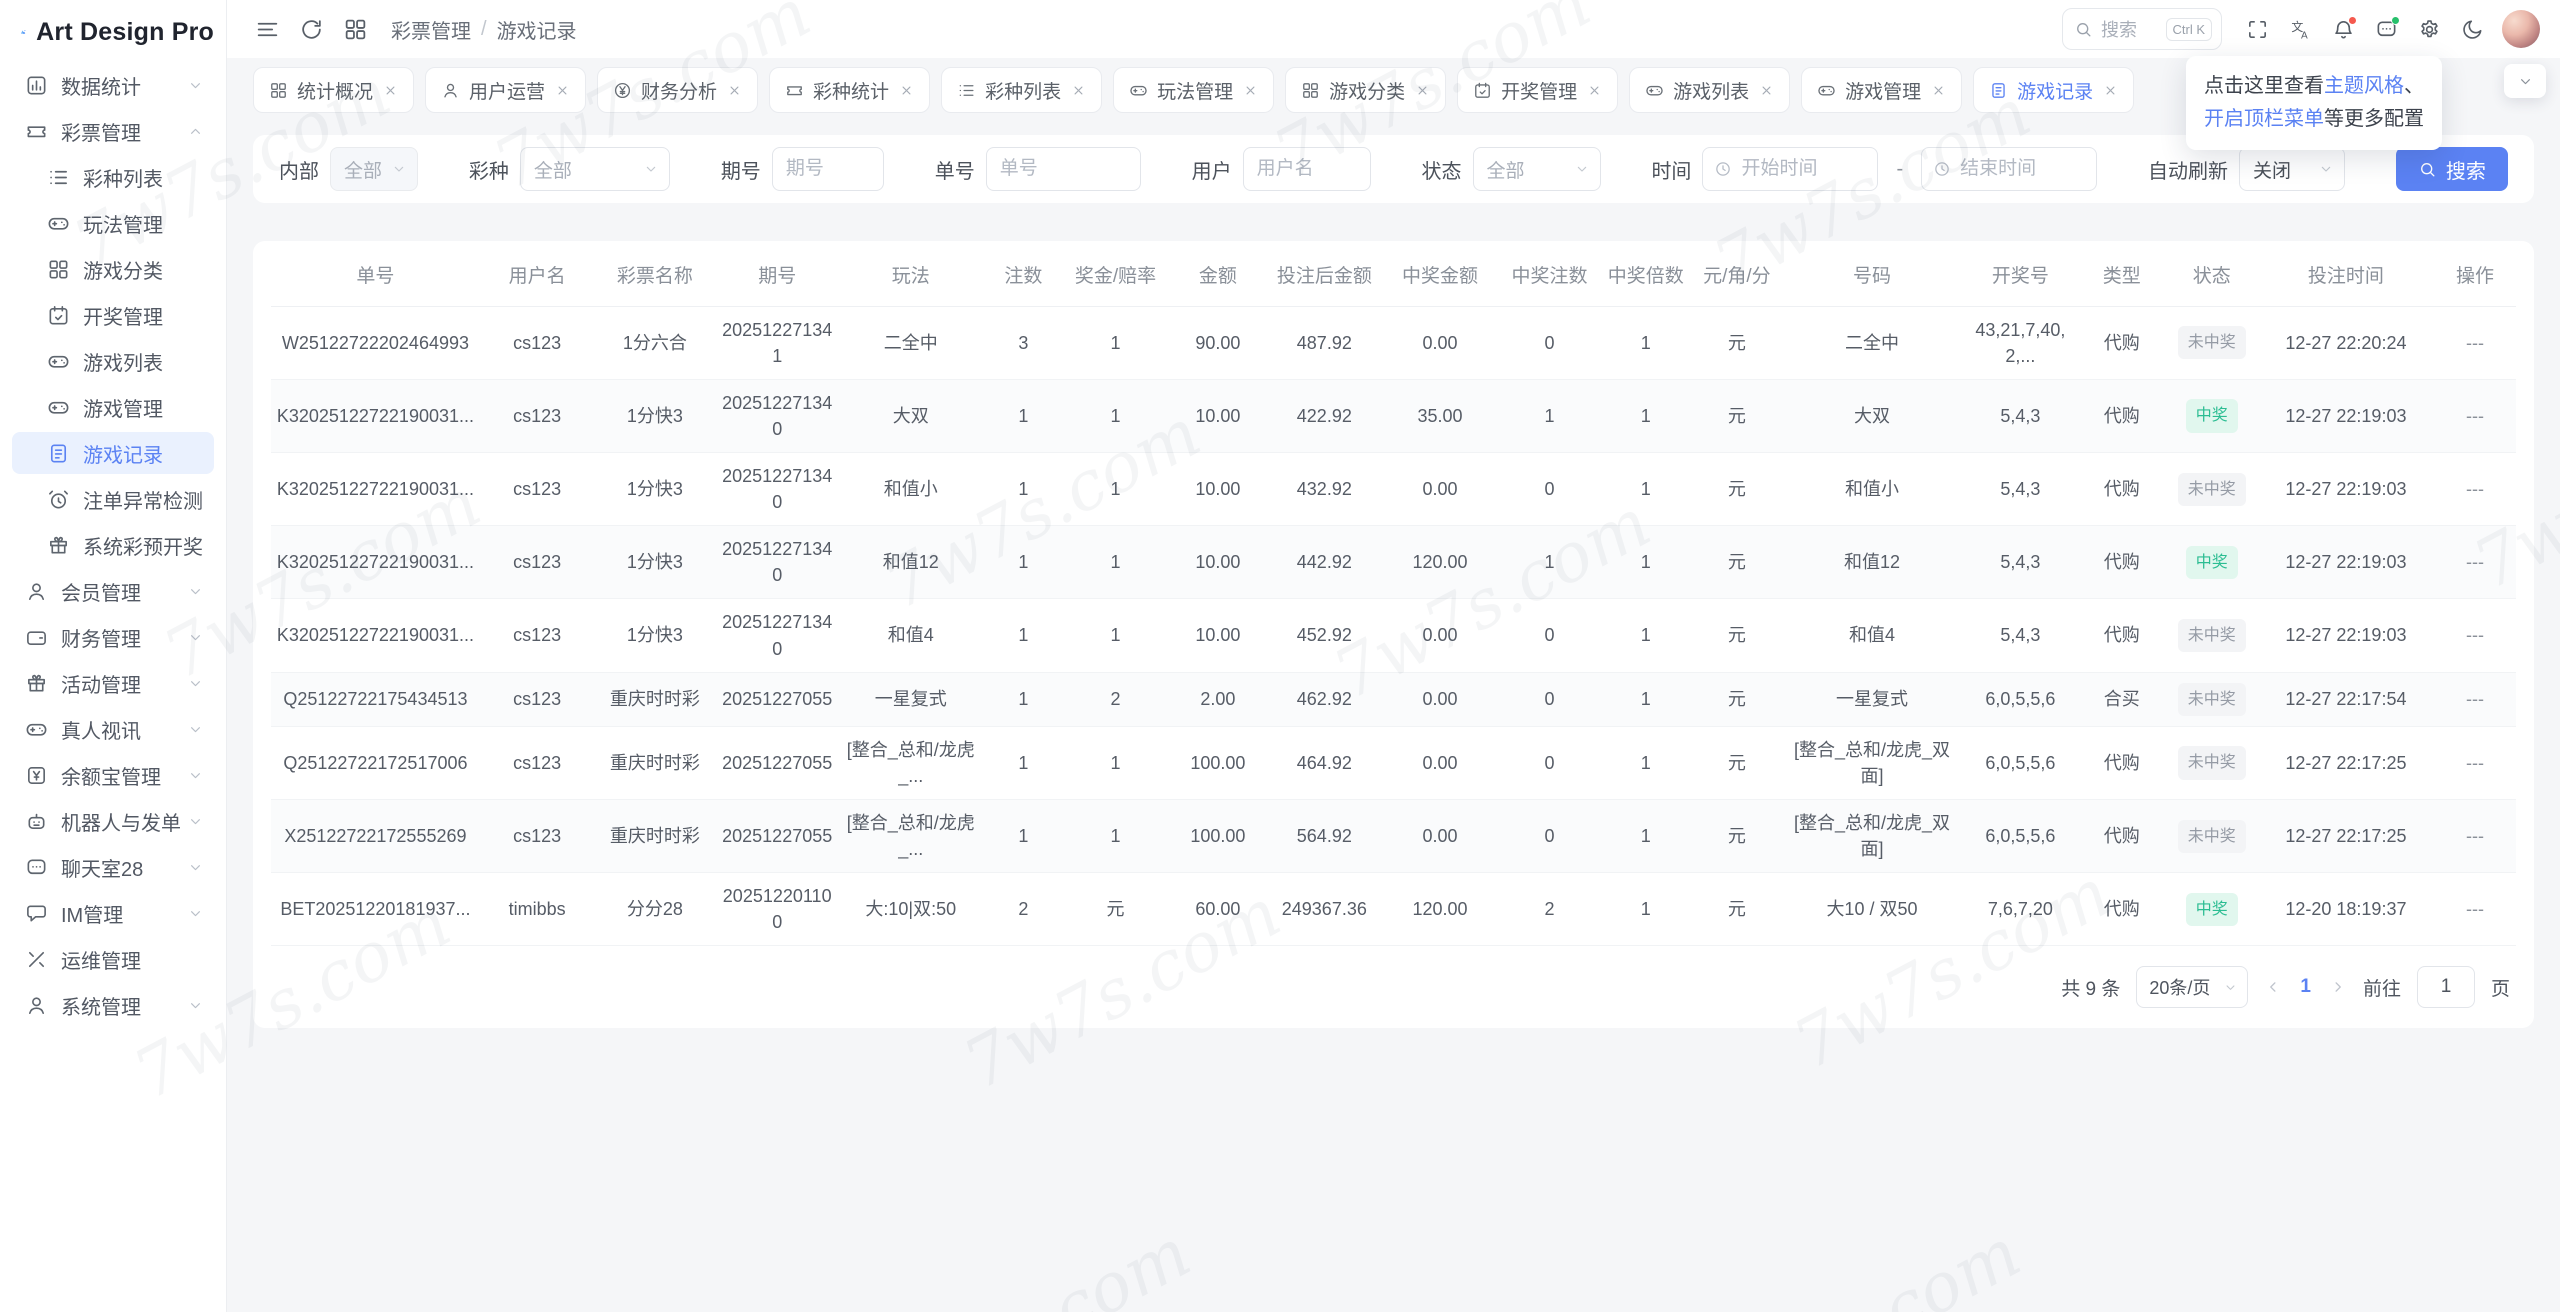 The image size is (2560, 1312). What do you see at coordinates (355, 29) in the screenshot?
I see `apps-button` at bounding box center [355, 29].